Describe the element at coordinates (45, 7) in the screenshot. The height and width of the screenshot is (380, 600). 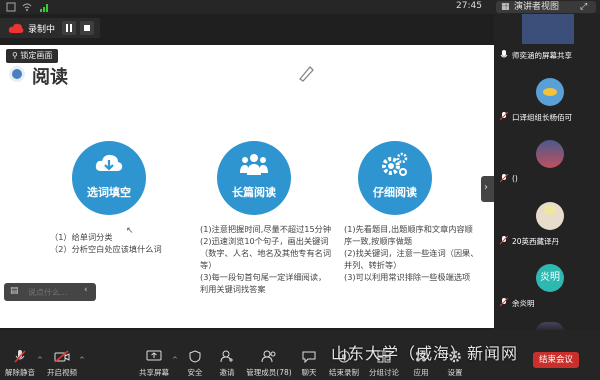
I see `signal-icon` at that location.